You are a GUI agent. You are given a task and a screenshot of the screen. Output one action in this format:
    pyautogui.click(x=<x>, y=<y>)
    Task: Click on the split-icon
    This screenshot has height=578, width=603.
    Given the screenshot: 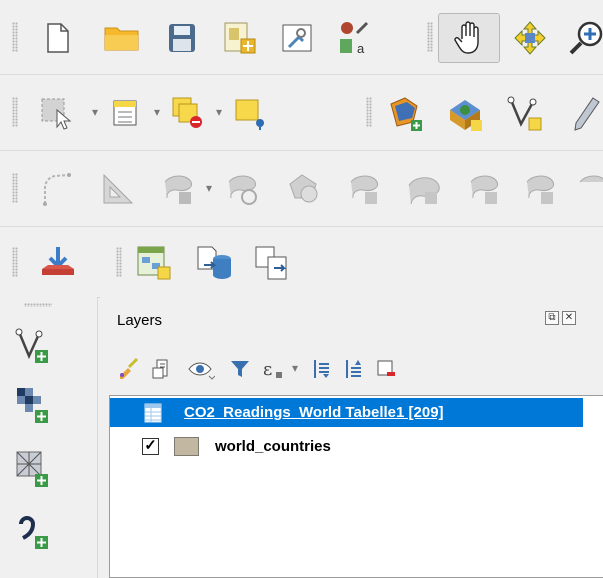 What is the action you would take?
    pyautogui.click(x=540, y=189)
    